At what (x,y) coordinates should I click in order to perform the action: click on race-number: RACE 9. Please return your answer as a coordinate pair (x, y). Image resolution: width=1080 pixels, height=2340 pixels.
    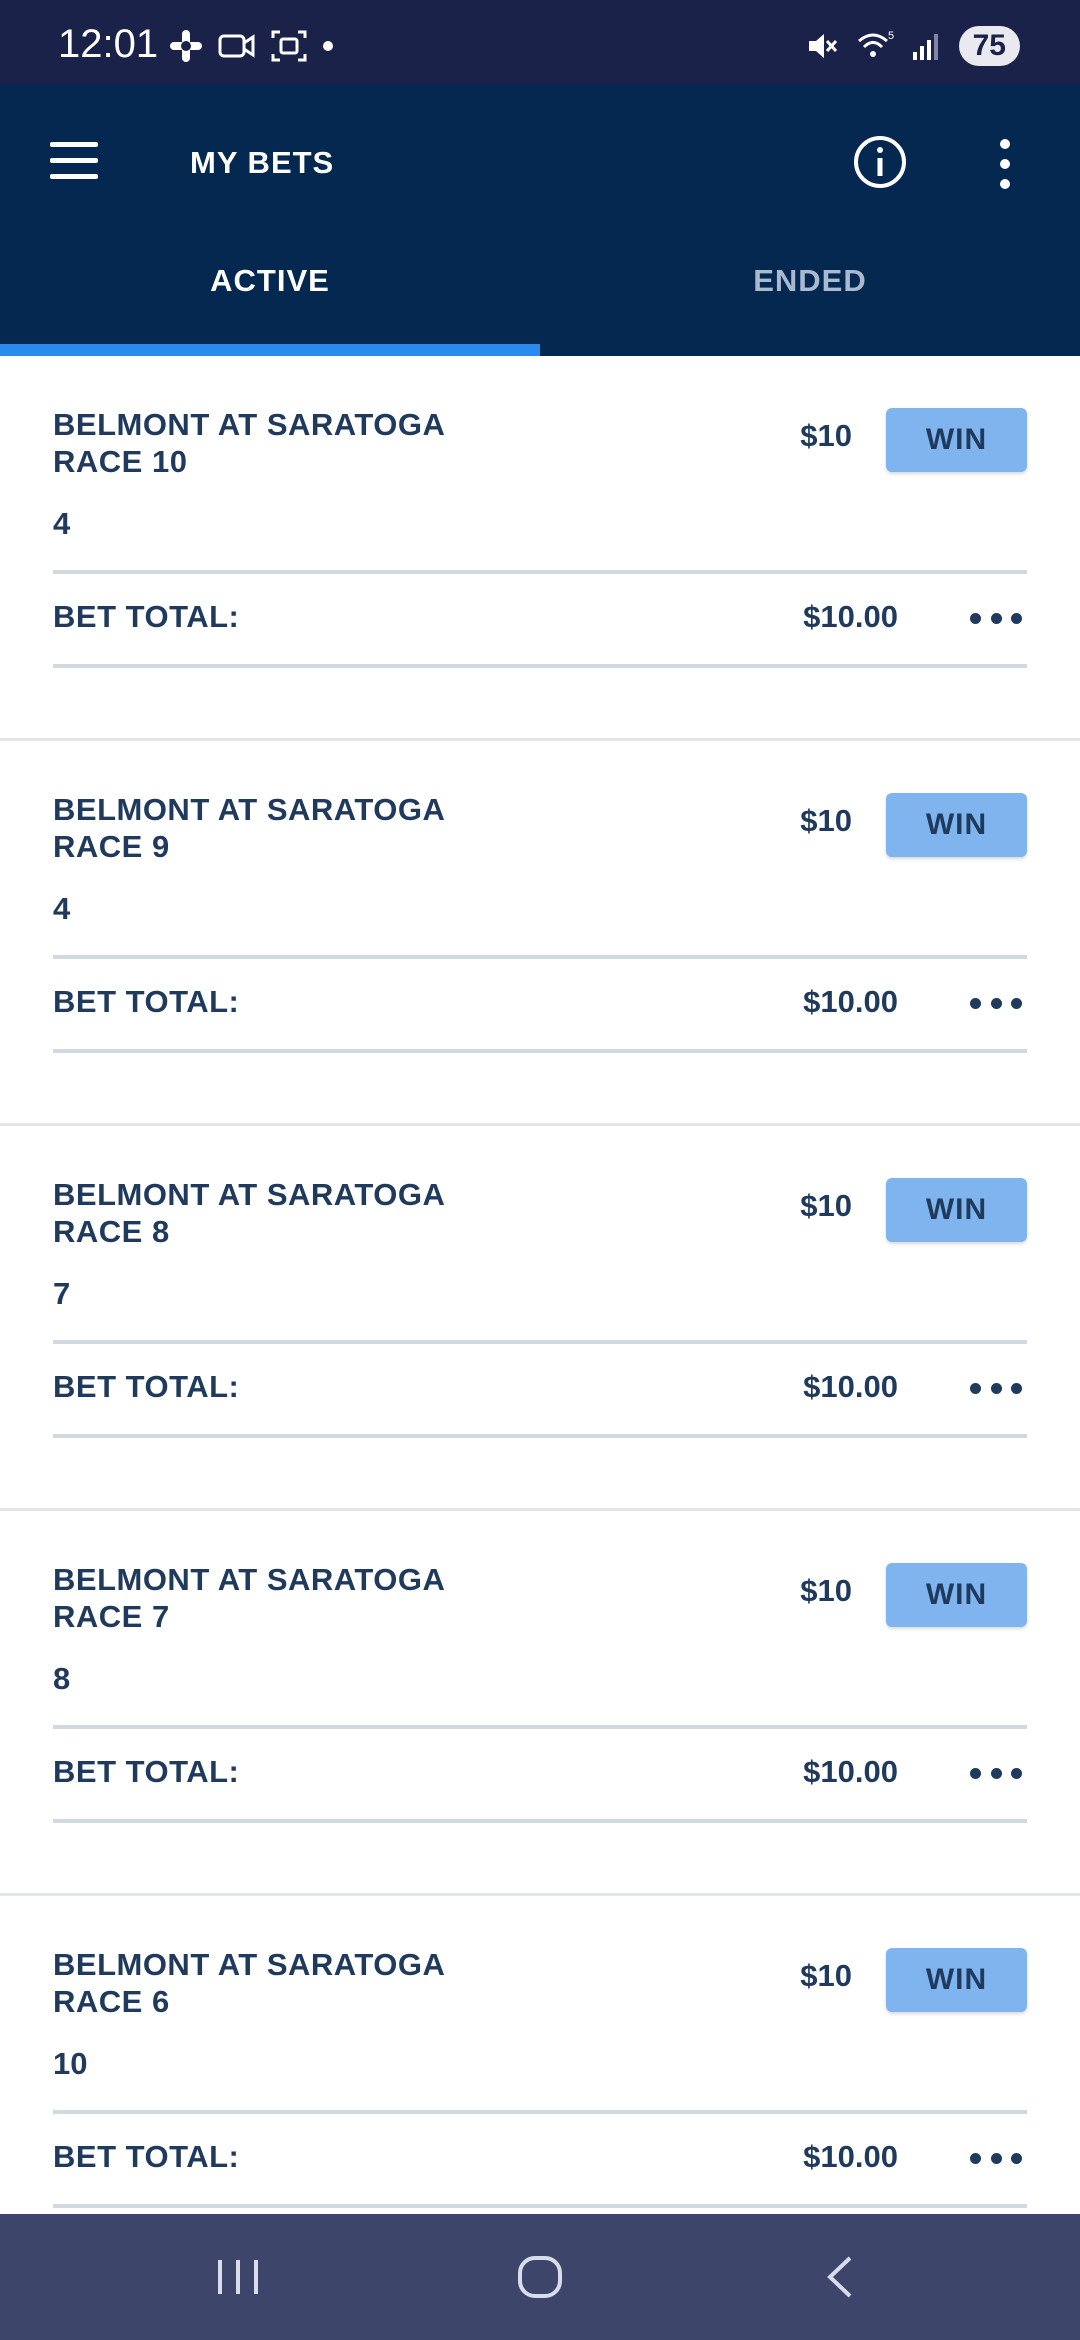
    Looking at the image, I should click on (111, 846).